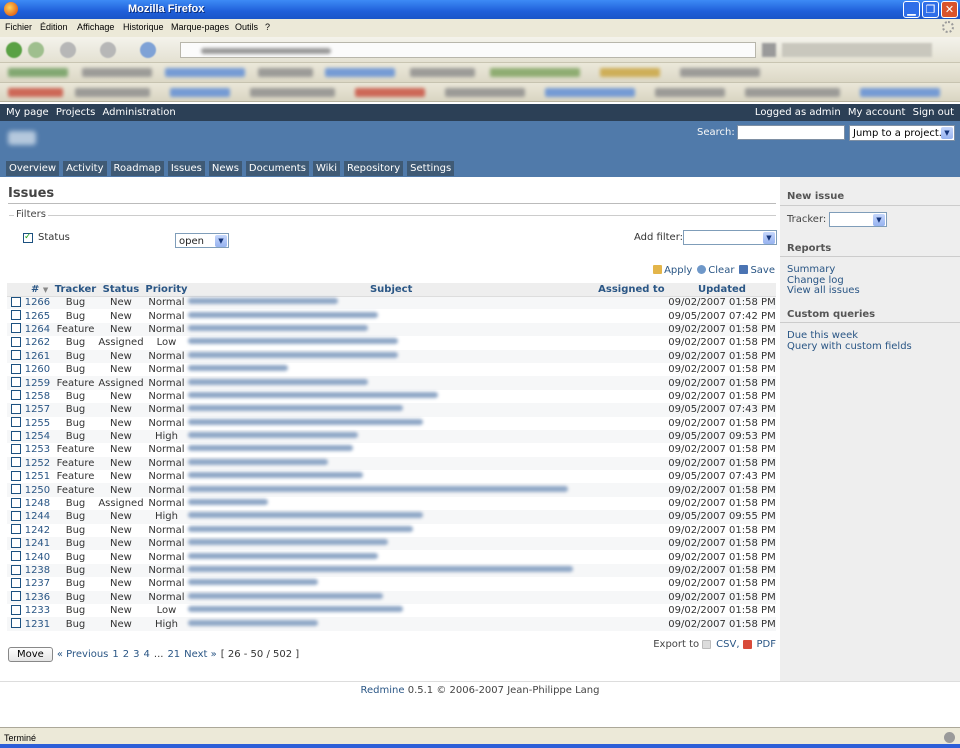 The width and height of the screenshot is (960, 748). Describe the element at coordinates (28, 237) in the screenshot. I see `status-filter-checkbox` at that location.